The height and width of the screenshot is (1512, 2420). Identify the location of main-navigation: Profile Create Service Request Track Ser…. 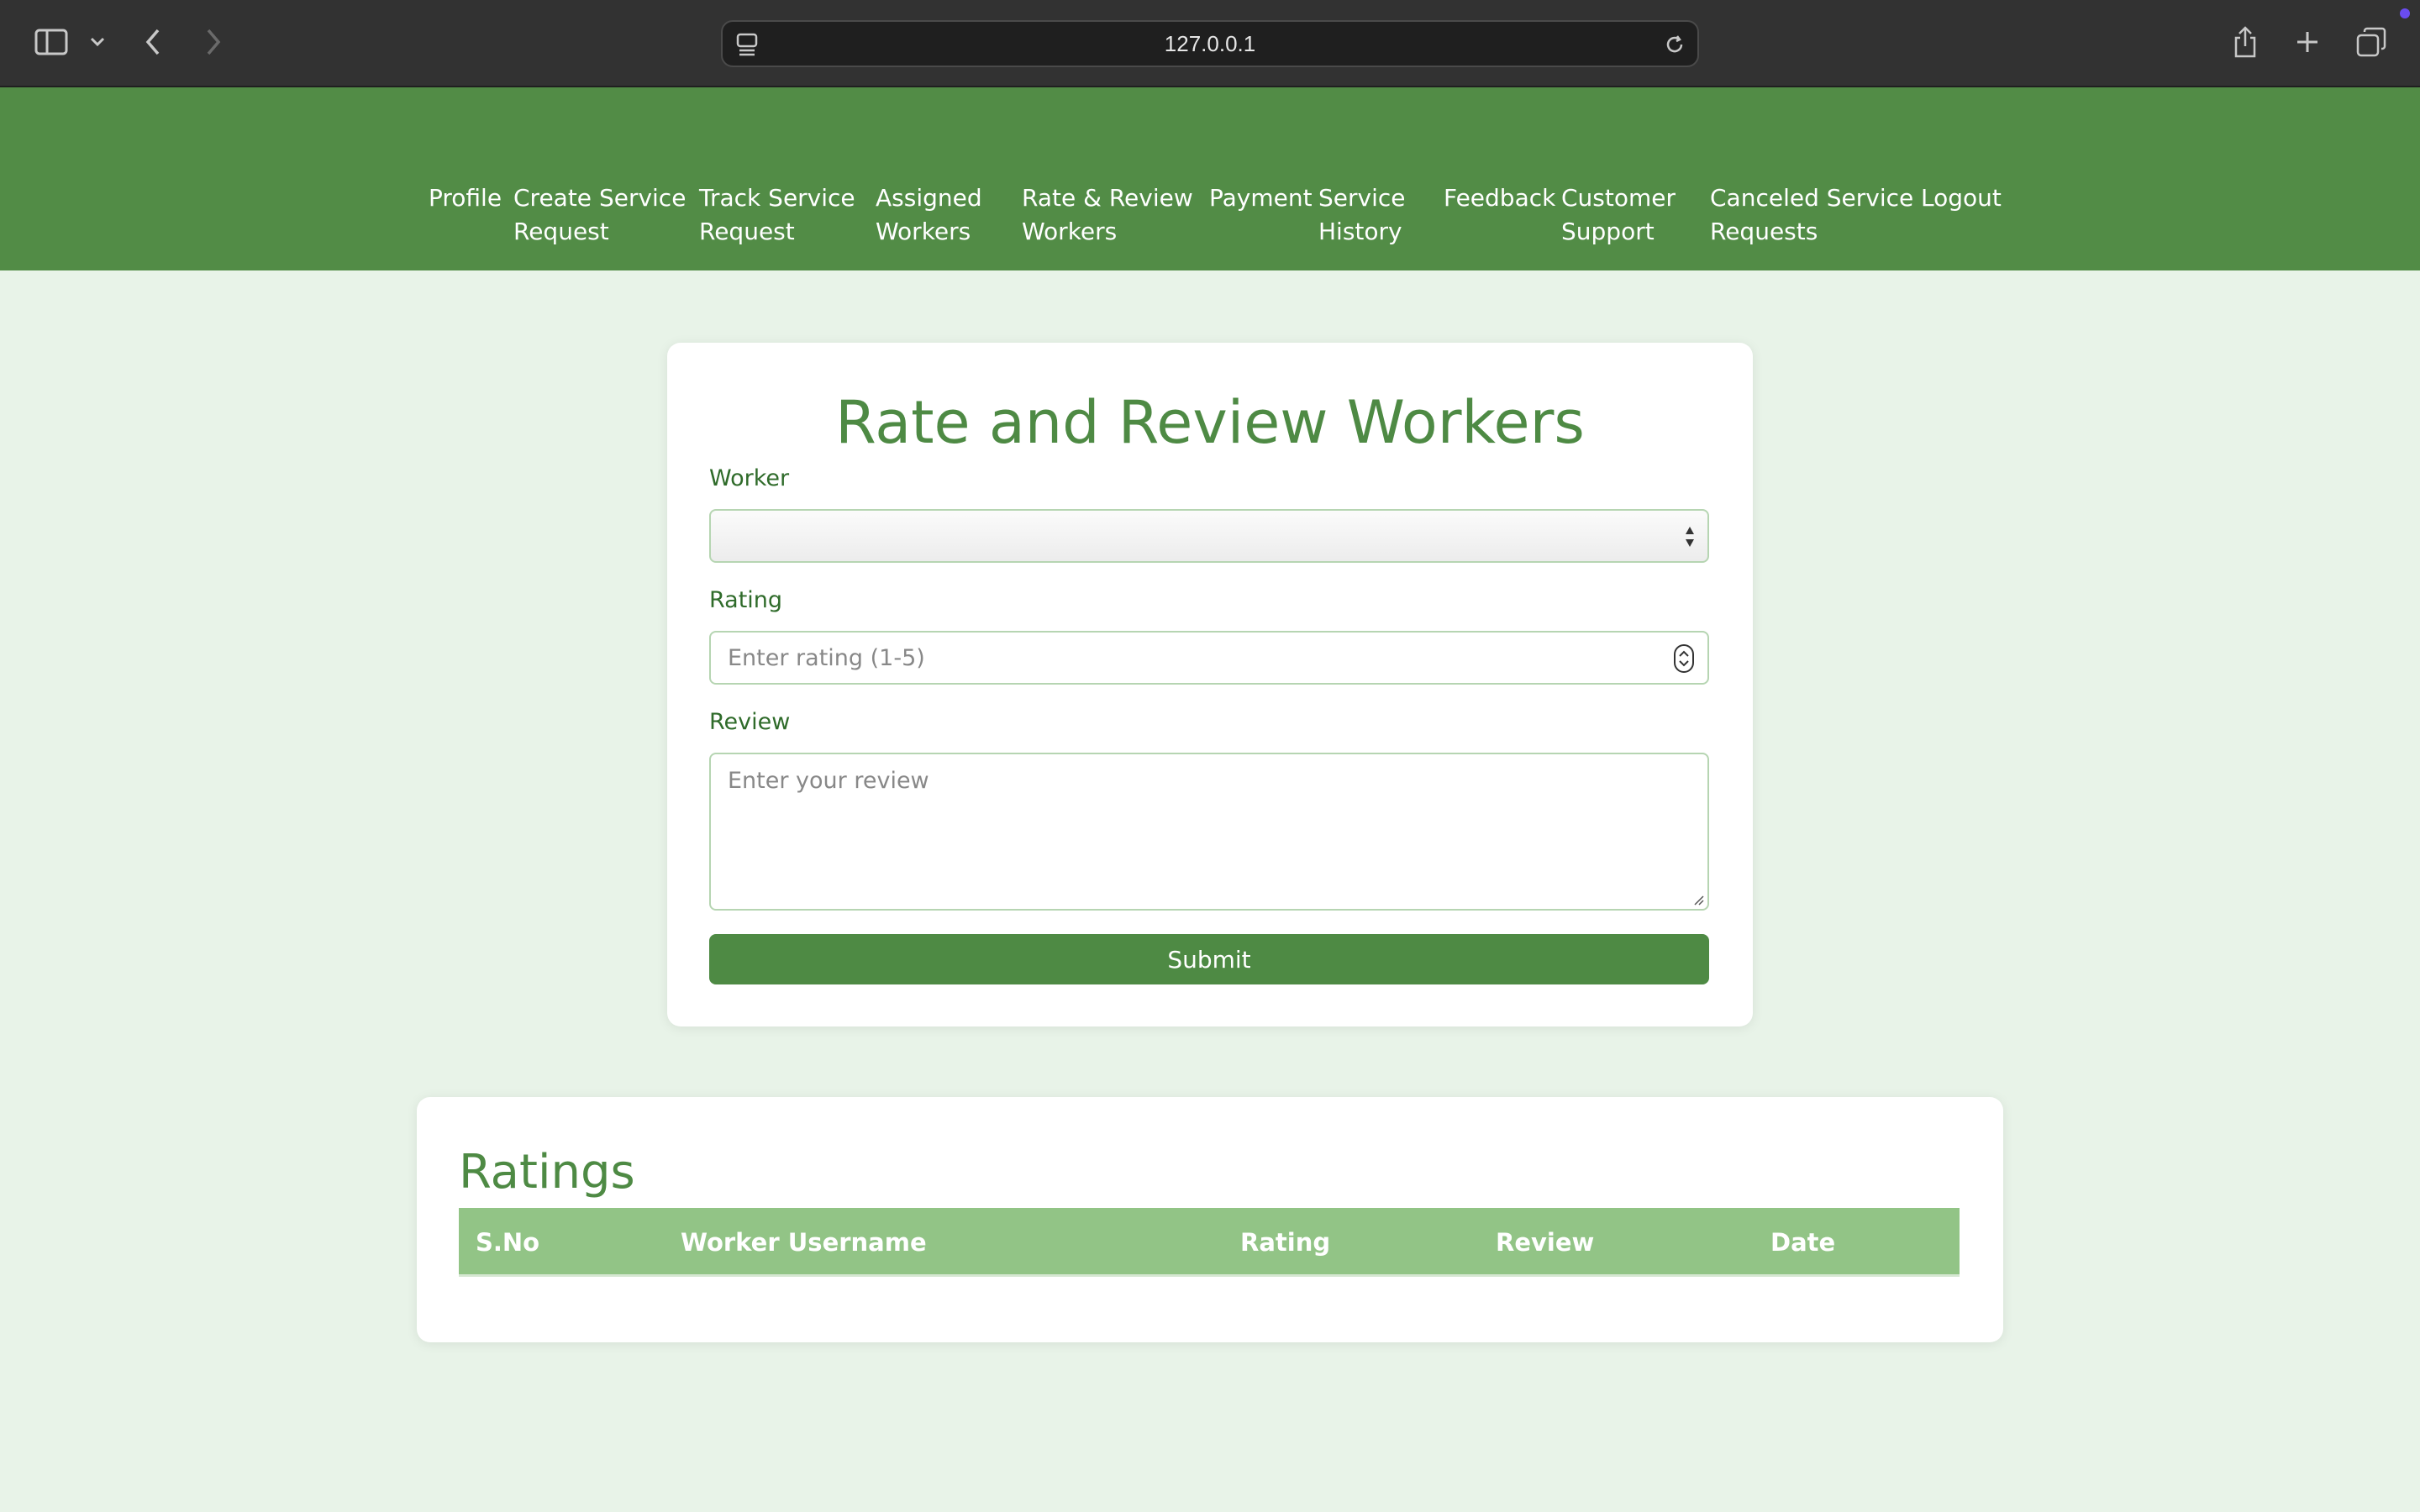
(1210, 178).